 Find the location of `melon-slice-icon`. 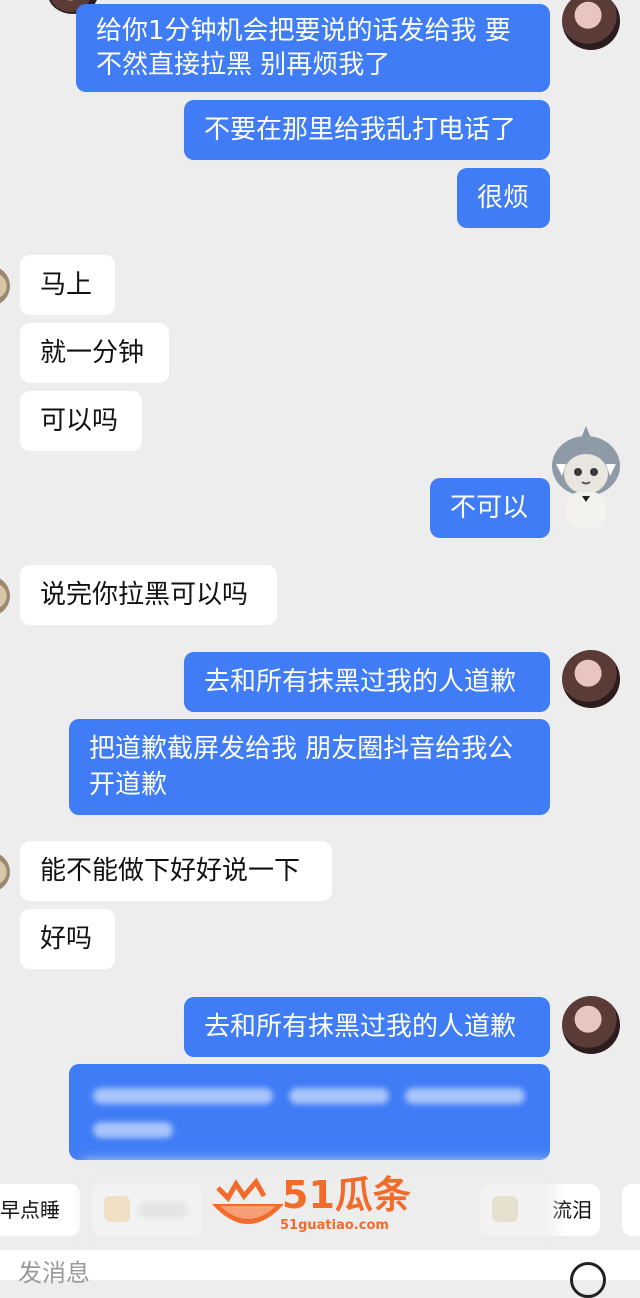

melon-slice-icon is located at coordinates (248, 1200).